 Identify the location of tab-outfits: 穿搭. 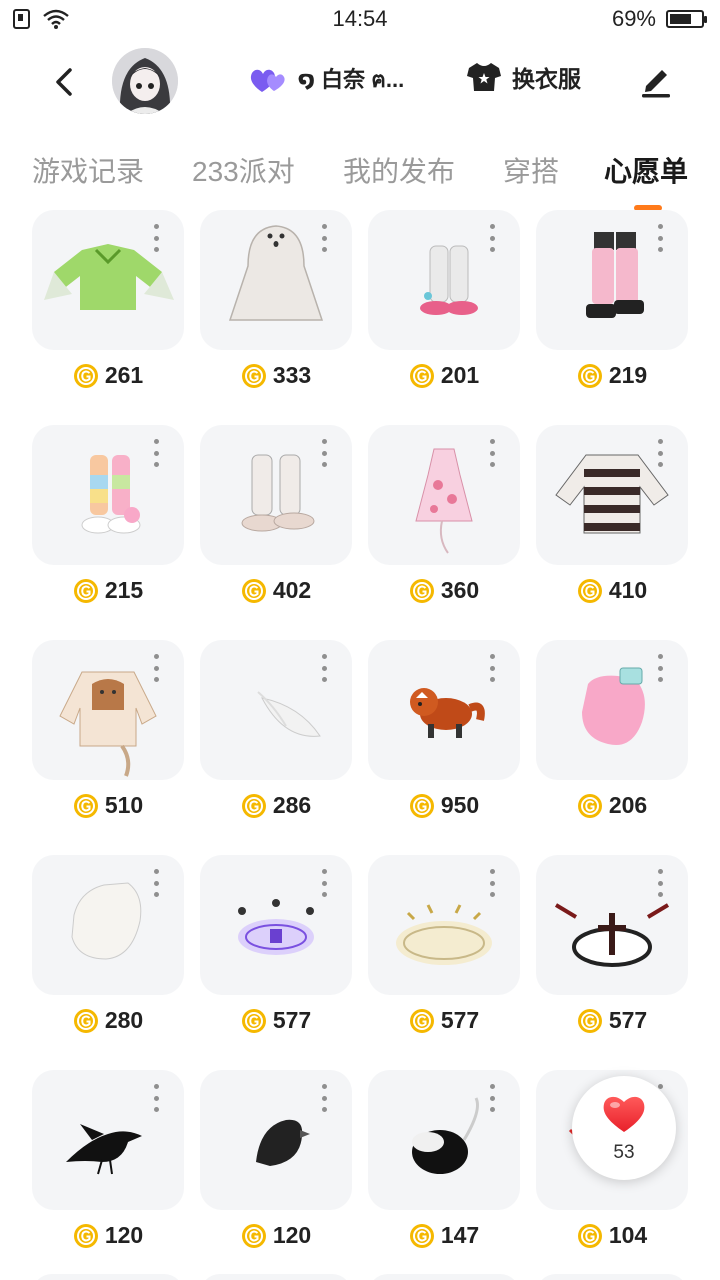
(531, 170).